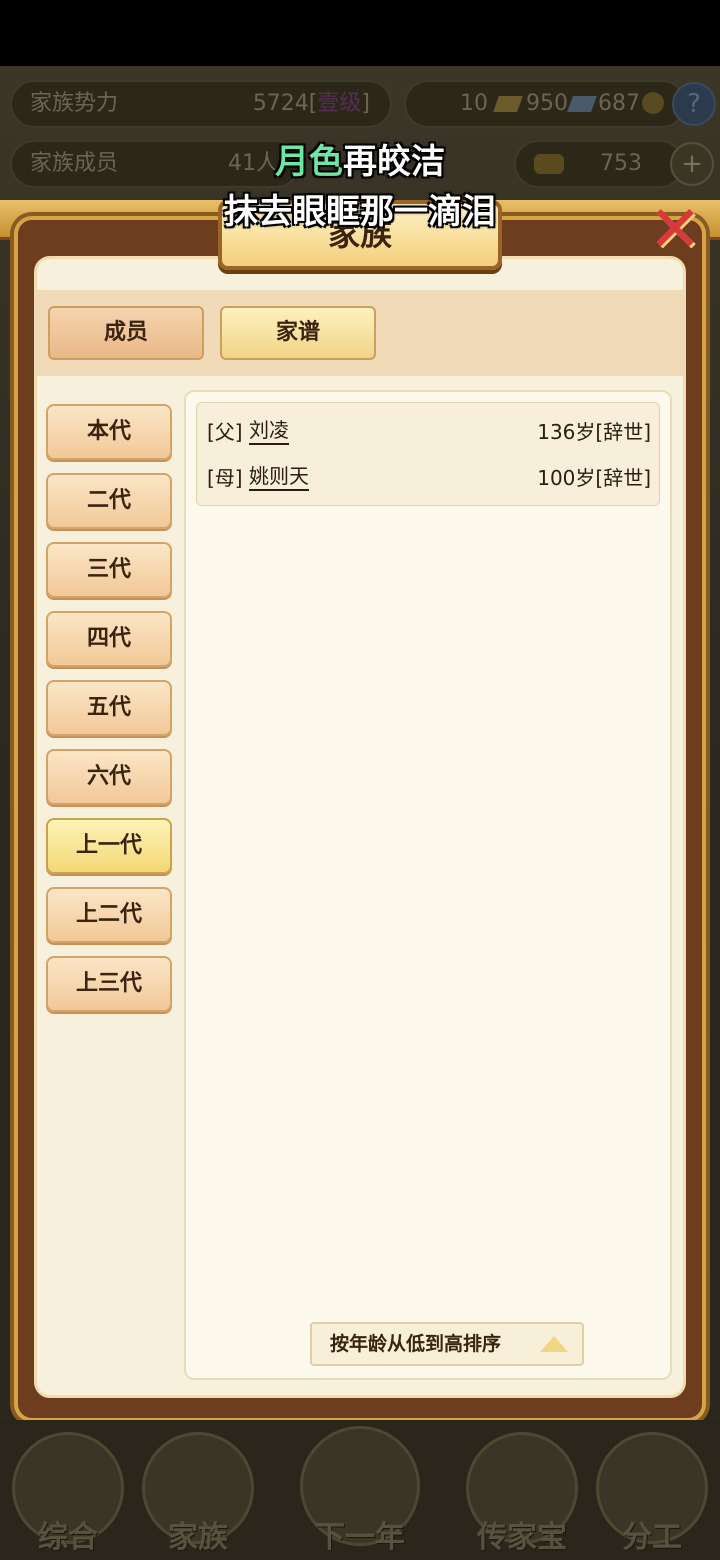 This screenshot has height=1560, width=720. What do you see at coordinates (109, 432) in the screenshot?
I see `generation-button-current: 本代` at bounding box center [109, 432].